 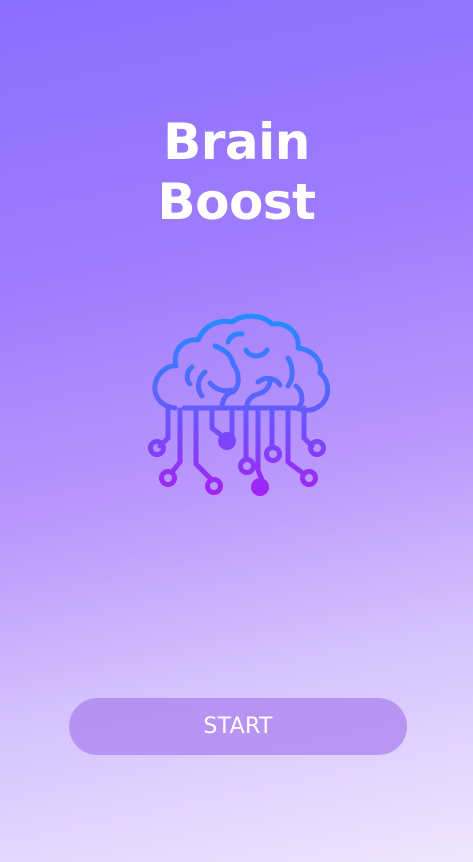 I want to click on brain-circuit-icon, so click(x=239, y=404).